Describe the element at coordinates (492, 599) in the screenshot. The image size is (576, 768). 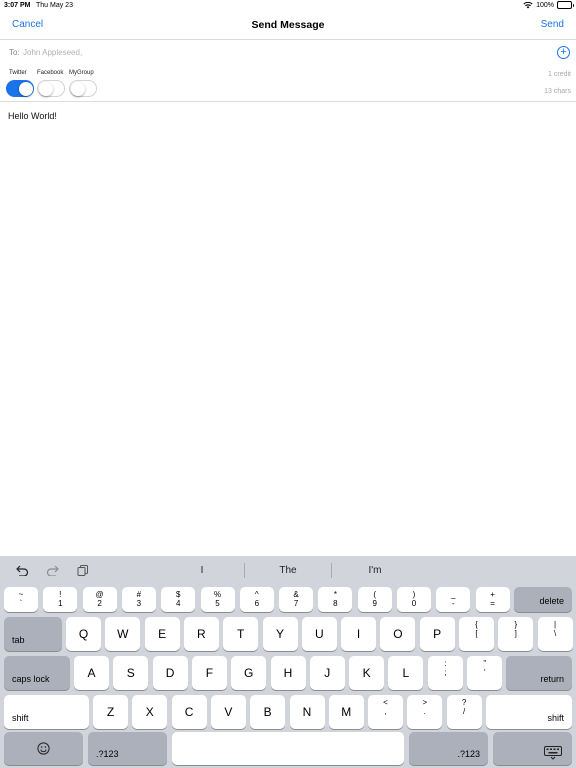
I see `key-symbol: + =` at that location.